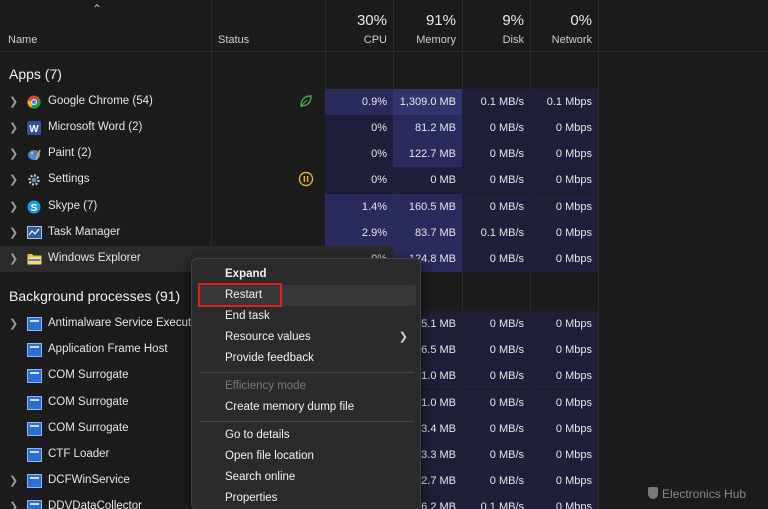 This screenshot has width=768, height=509. What do you see at coordinates (308, 456) in the screenshot?
I see `menu-item-open-file-location: Open file location` at bounding box center [308, 456].